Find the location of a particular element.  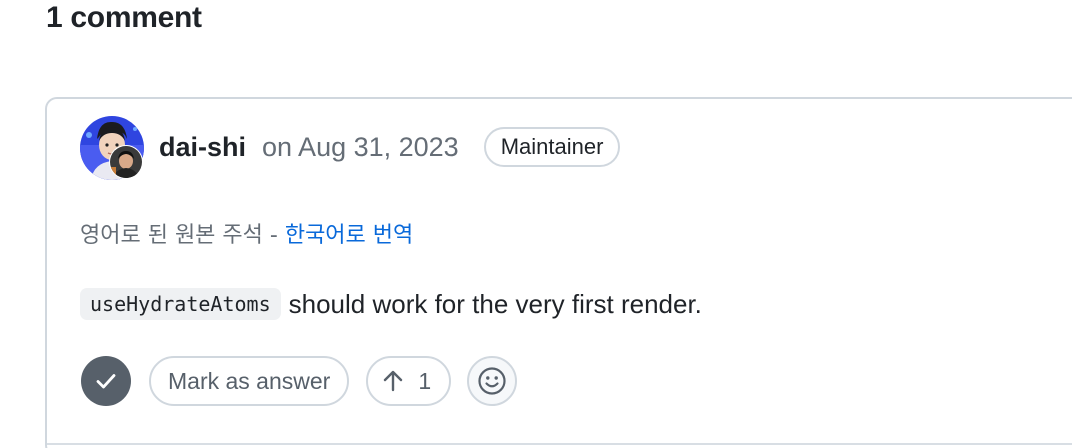

comment-text: should work for the very first render. is located at coordinates (495, 303).